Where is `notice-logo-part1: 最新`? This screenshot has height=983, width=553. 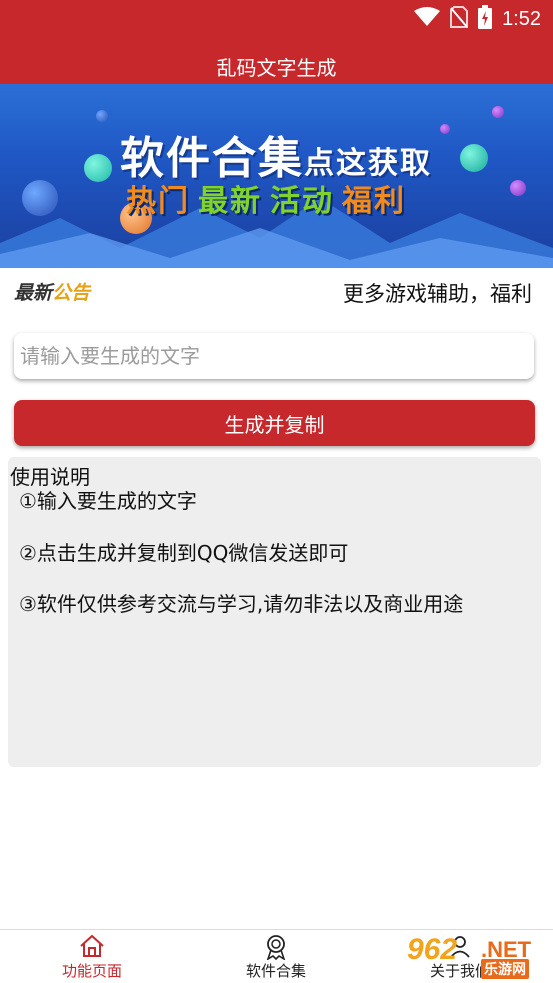 notice-logo-part1: 最新 is located at coordinates (33, 293).